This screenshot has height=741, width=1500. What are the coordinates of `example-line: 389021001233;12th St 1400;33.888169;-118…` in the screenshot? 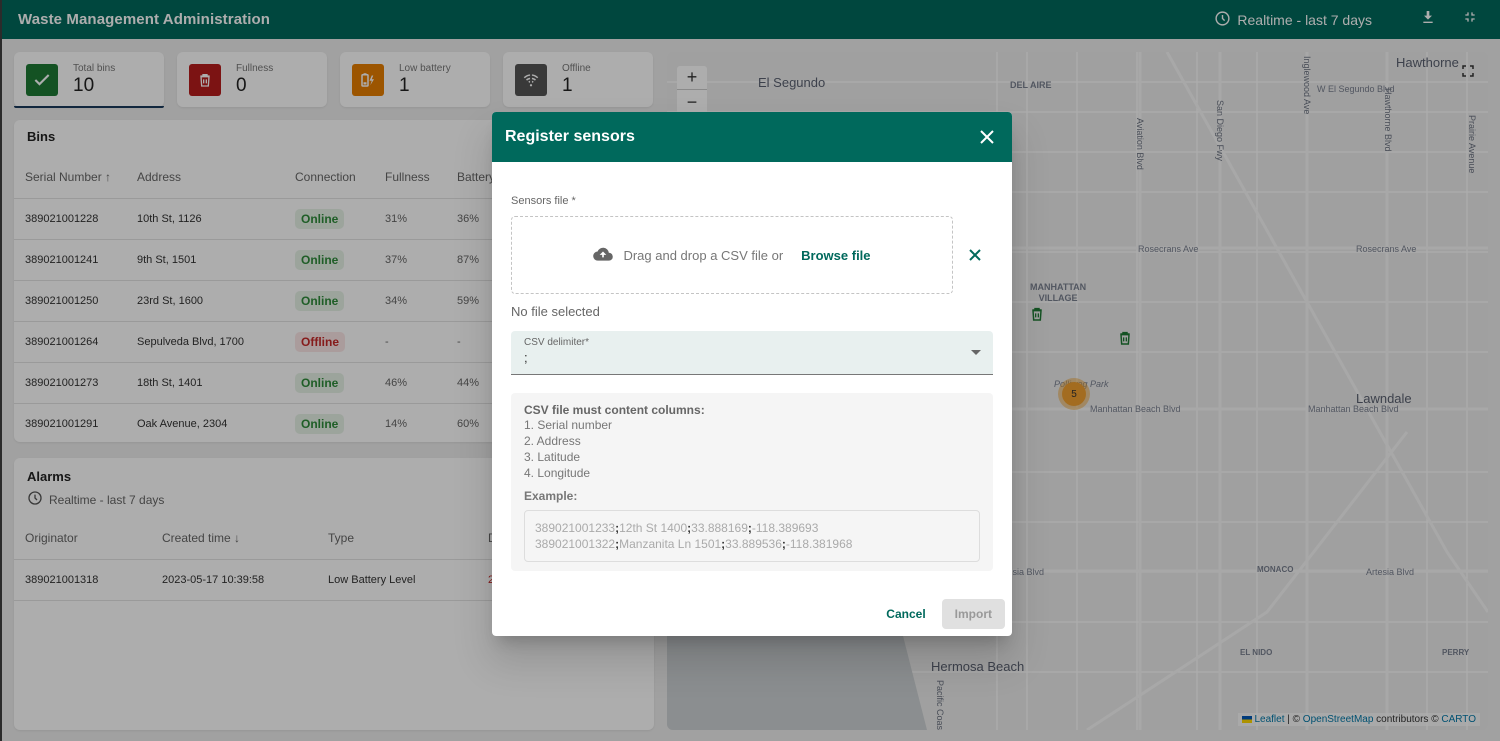 It's located at (752, 528).